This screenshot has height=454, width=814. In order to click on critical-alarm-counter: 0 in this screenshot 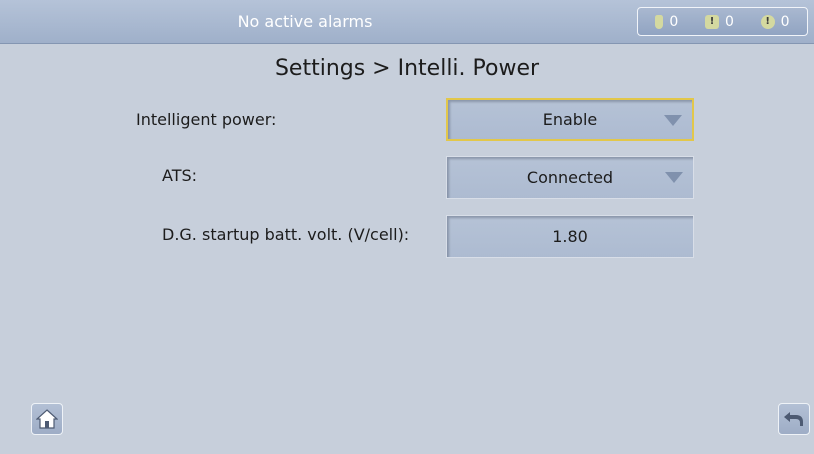, I will do `click(666, 22)`.